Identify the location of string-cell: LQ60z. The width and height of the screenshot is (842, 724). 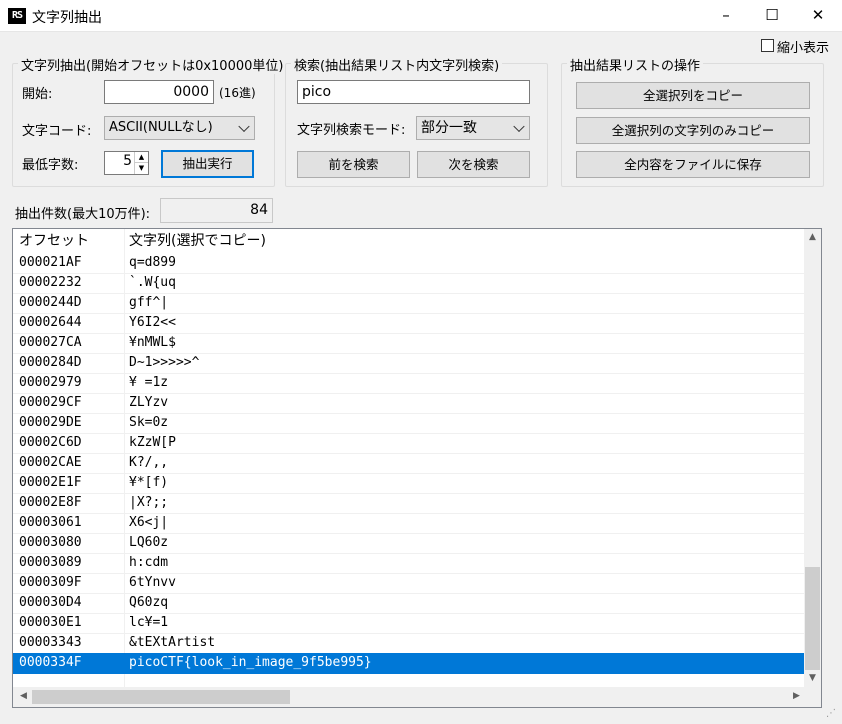
(149, 542).